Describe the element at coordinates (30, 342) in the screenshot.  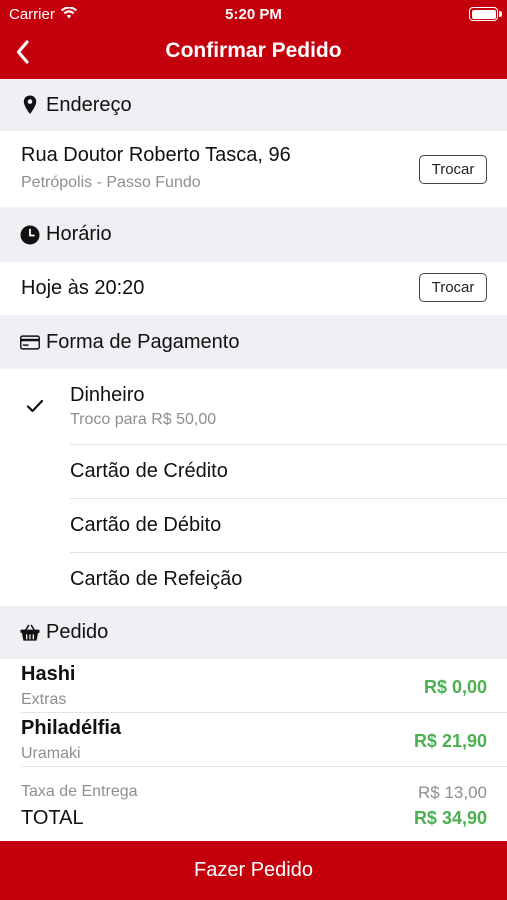
I see `credit-card-icon` at that location.